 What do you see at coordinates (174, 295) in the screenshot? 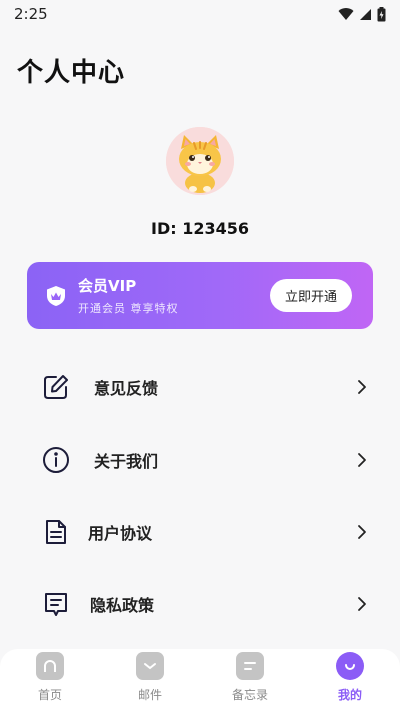
I see `vip-text: 会员VIP 开通会员 尊享特权` at bounding box center [174, 295].